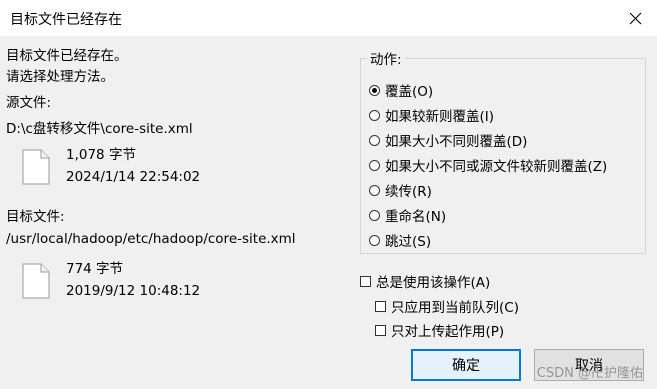  What do you see at coordinates (67, 56) in the screenshot?
I see `message-line-1: 目标文件已经存在。` at bounding box center [67, 56].